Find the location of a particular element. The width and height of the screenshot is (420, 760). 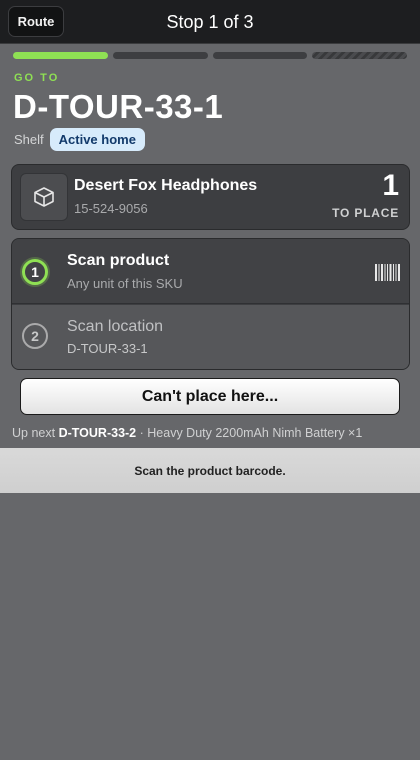

top-bar: Route Stop 1 of 3 is located at coordinates (210, 22).